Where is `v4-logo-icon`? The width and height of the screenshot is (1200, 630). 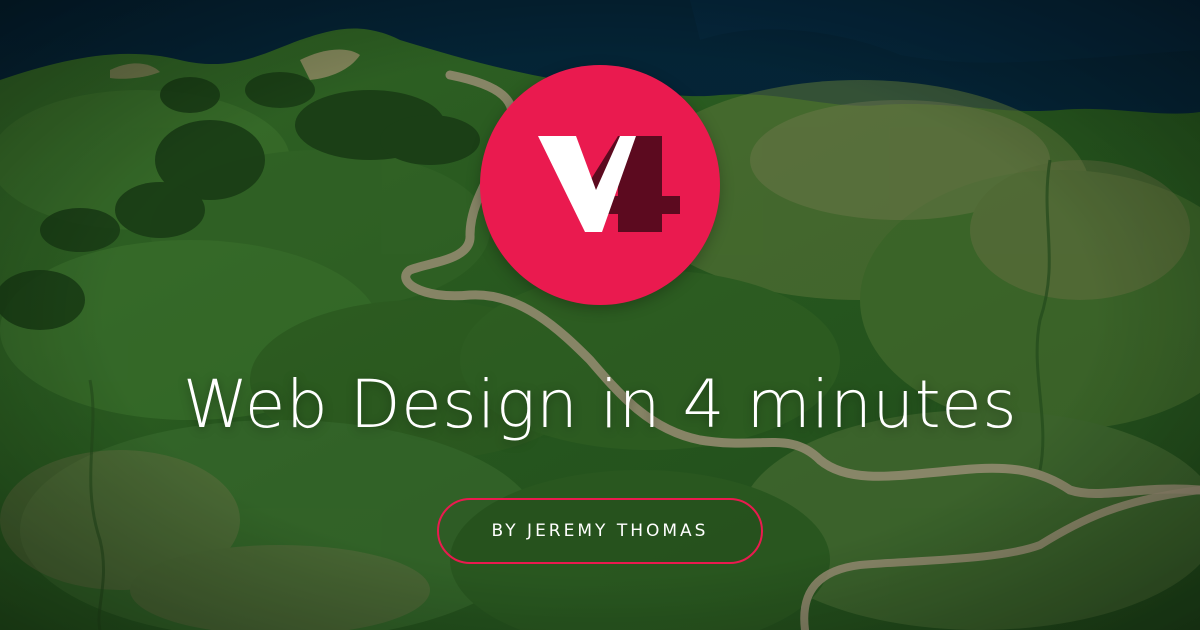 v4-logo-icon is located at coordinates (609, 184).